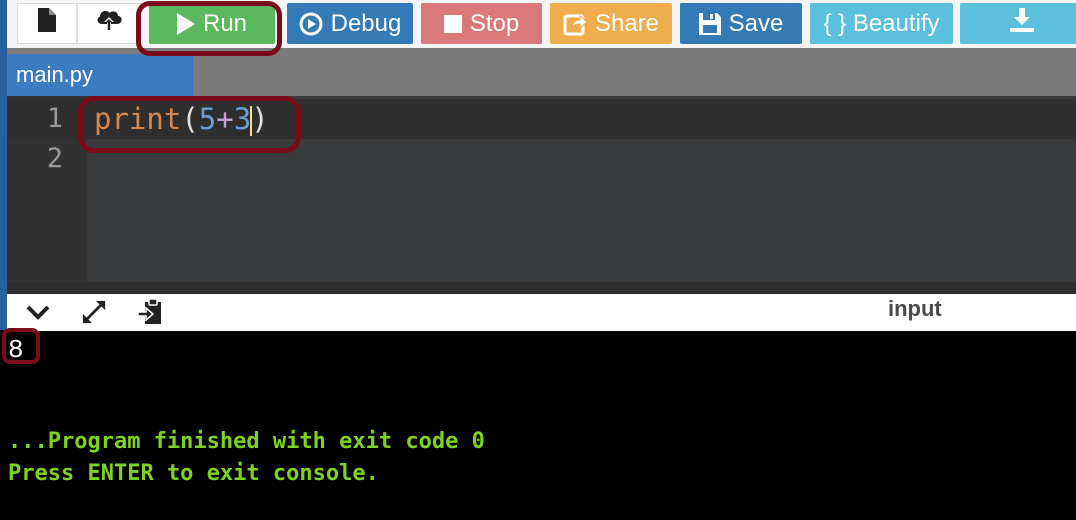  Describe the element at coordinates (627, 23) in the screenshot. I see `share-label: Share` at that location.